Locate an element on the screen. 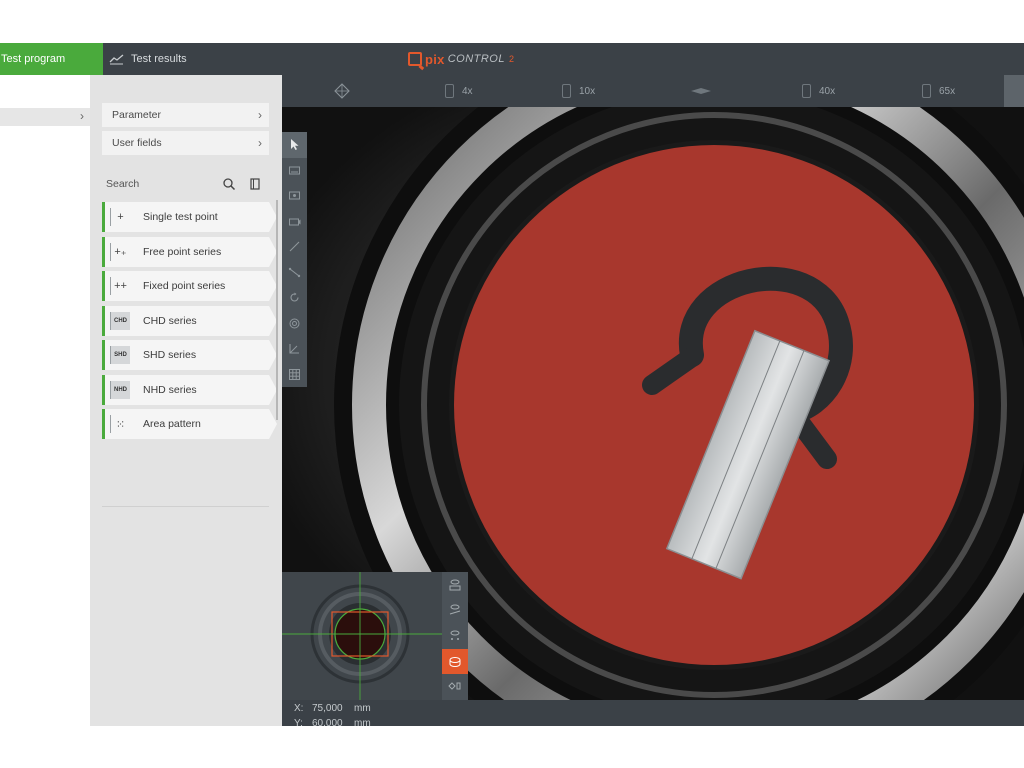 This screenshot has height=768, width=1024. chd-series-item: CHD CHD series is located at coordinates (189, 320).